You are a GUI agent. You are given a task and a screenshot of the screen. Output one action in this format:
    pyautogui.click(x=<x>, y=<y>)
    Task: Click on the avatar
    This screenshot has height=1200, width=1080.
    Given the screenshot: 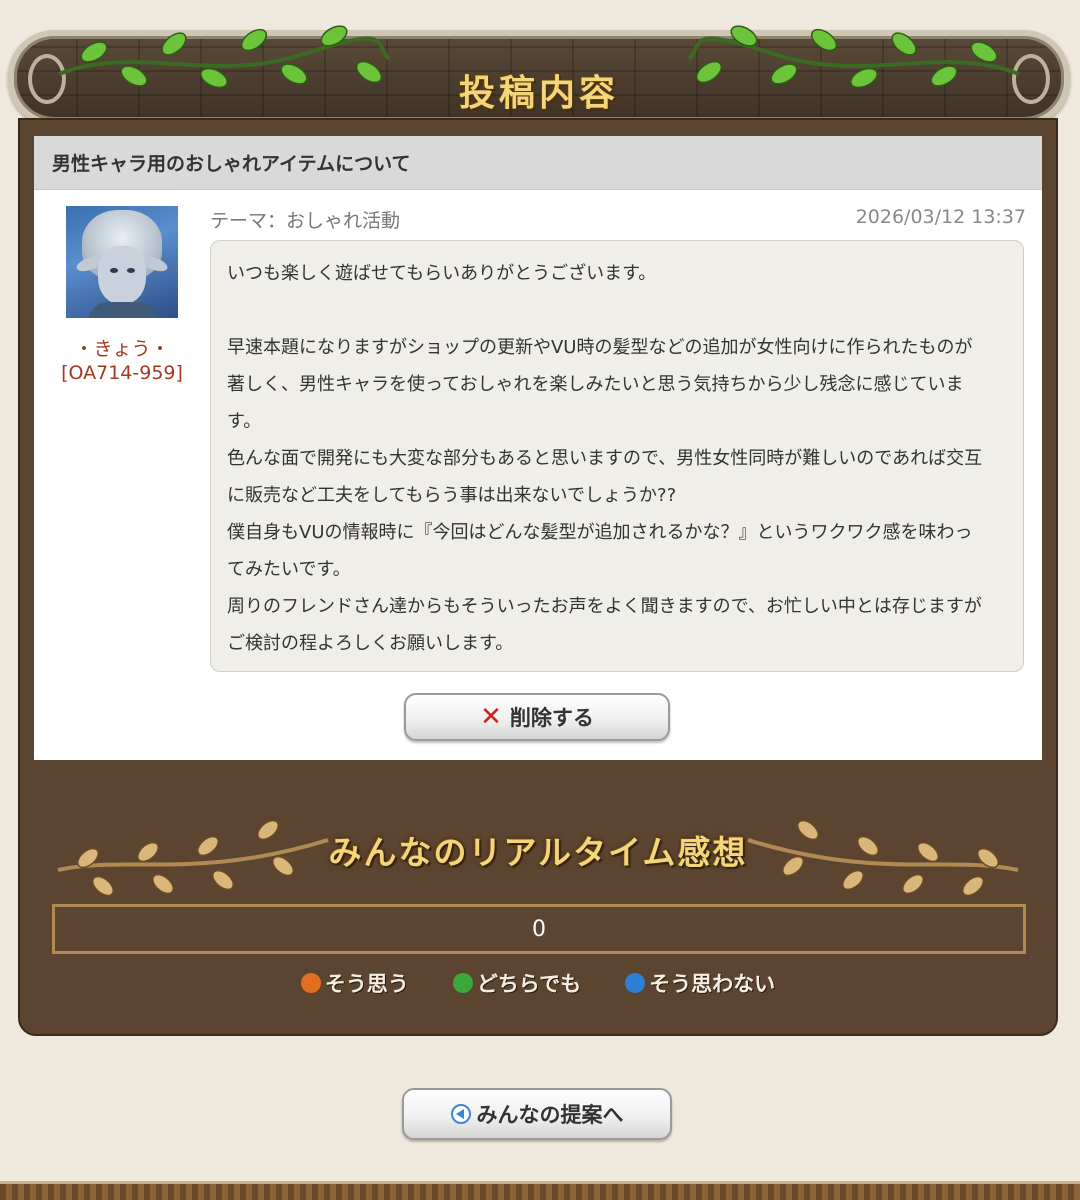 What is the action you would take?
    pyautogui.click(x=122, y=262)
    